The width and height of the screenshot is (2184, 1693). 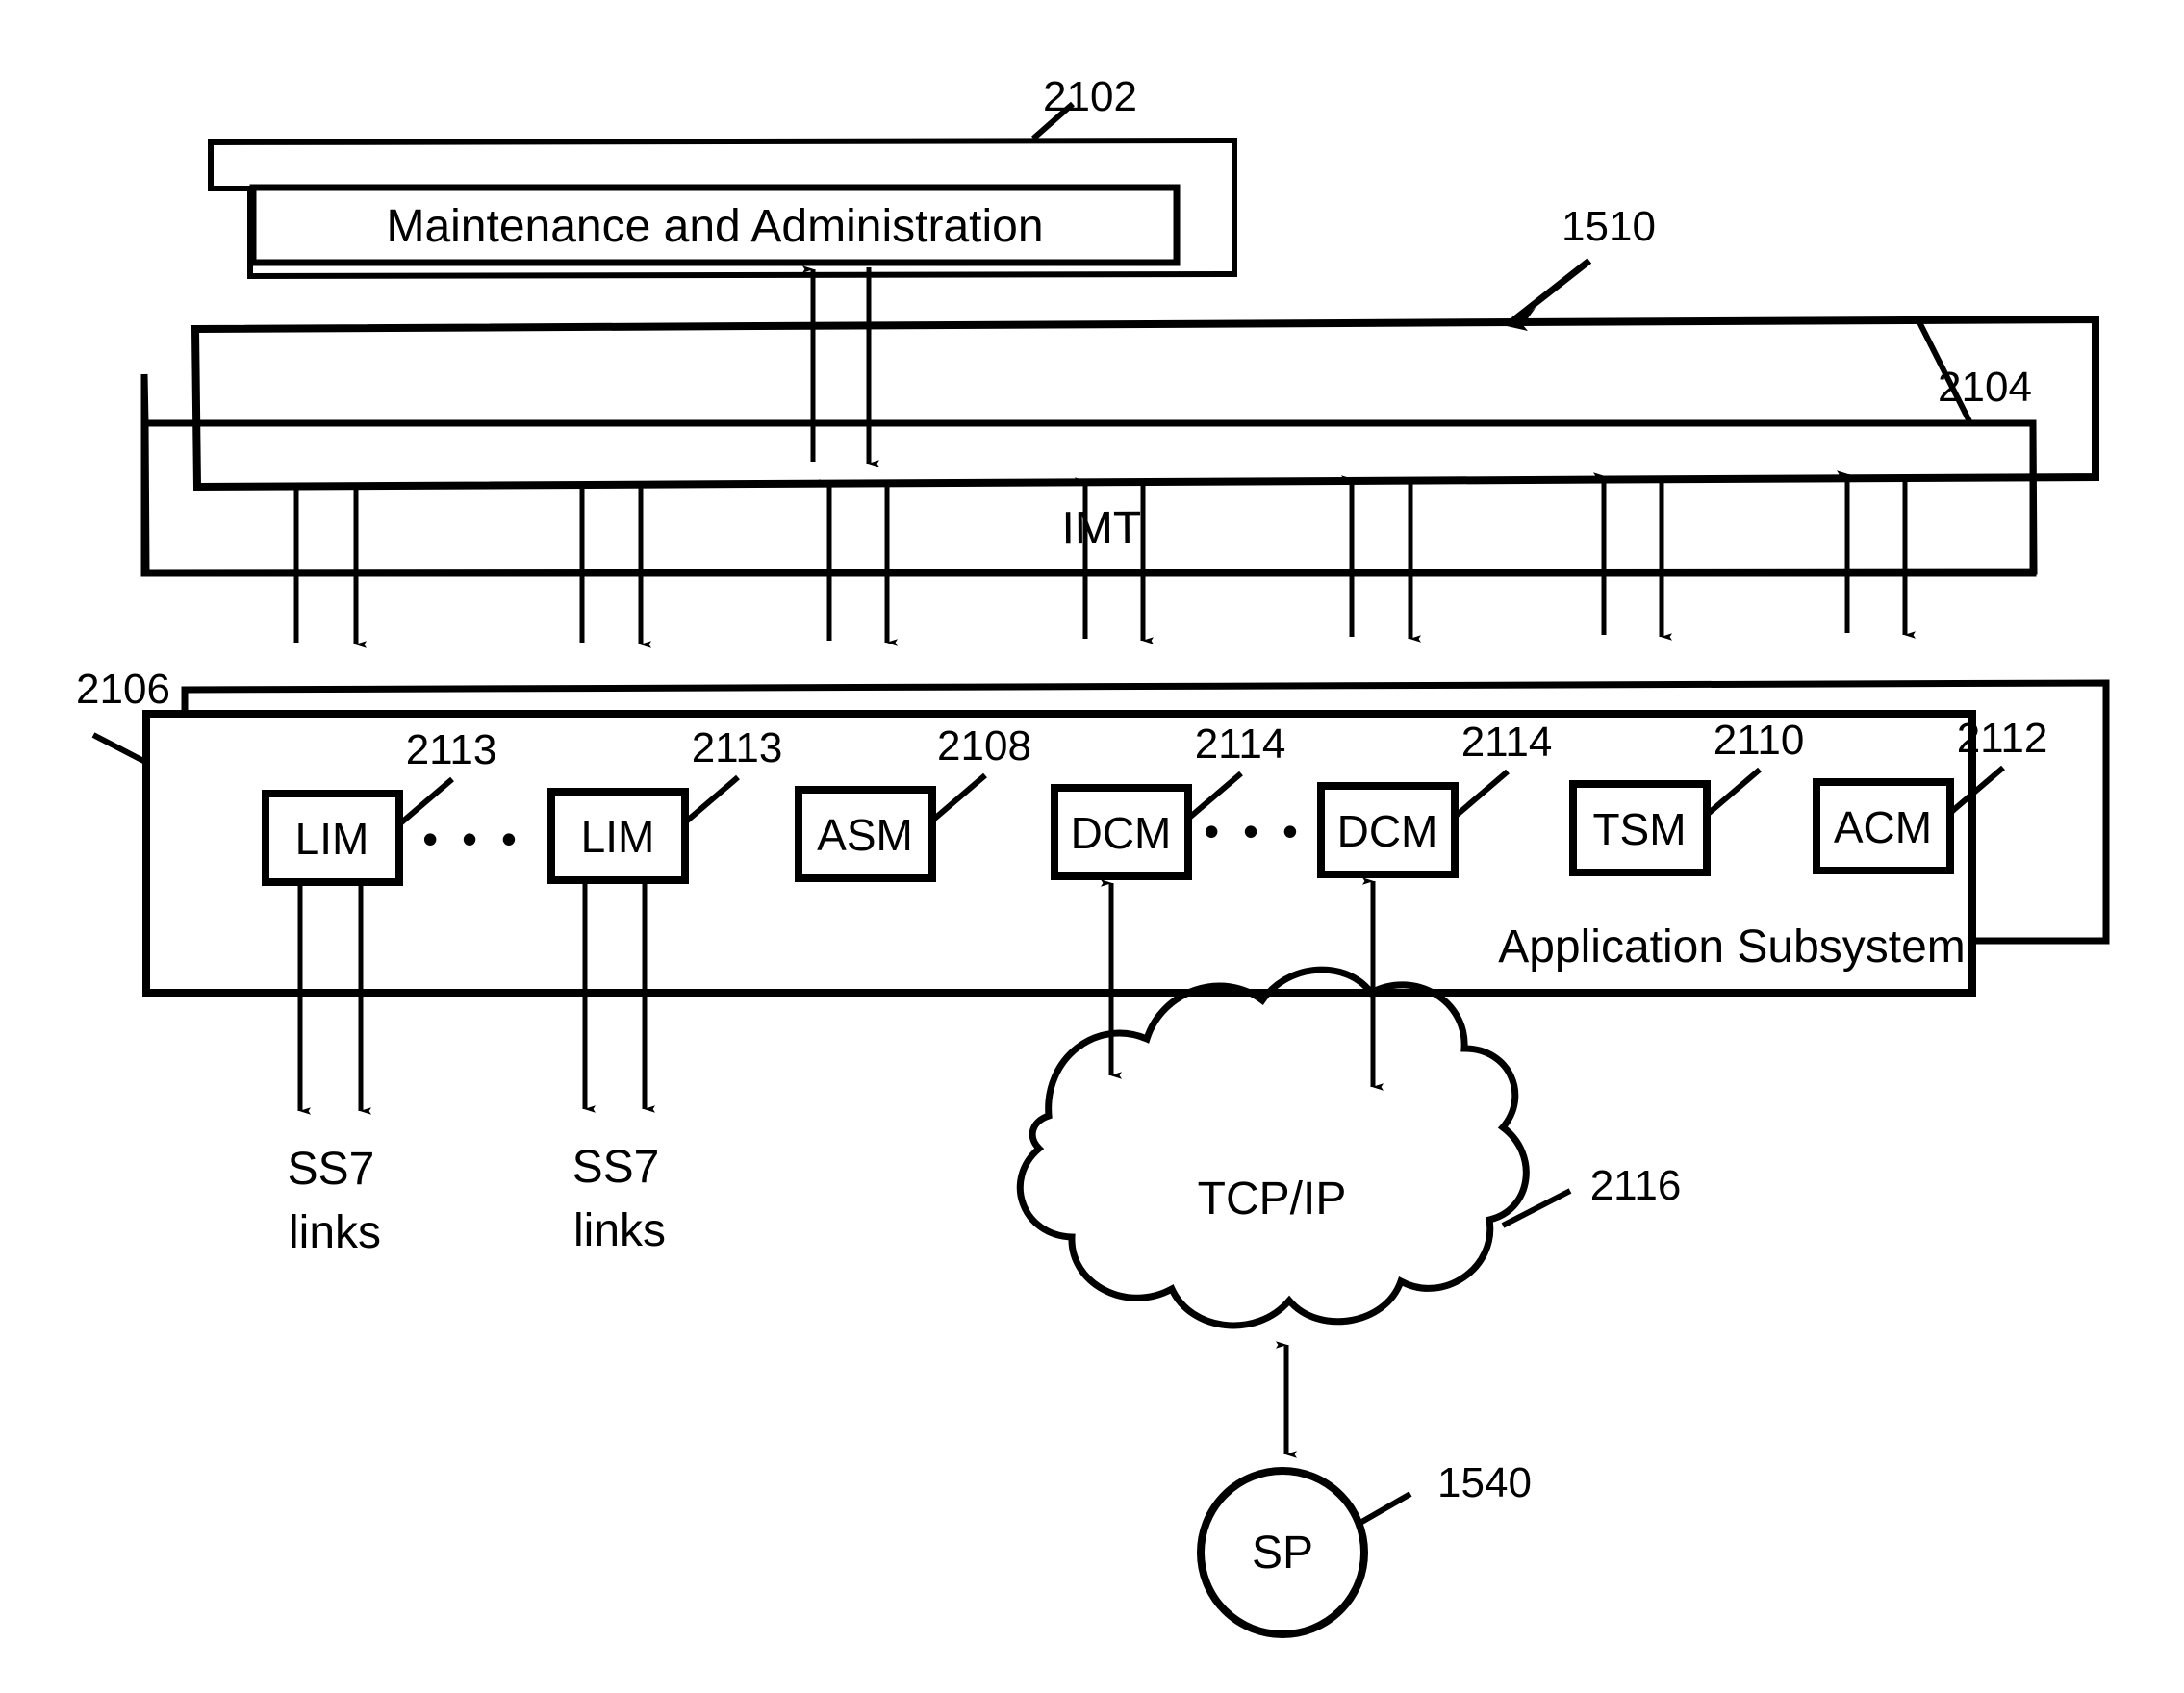 What do you see at coordinates (1122, 833) in the screenshot?
I see `module-label-dcm-1: DCM` at bounding box center [1122, 833].